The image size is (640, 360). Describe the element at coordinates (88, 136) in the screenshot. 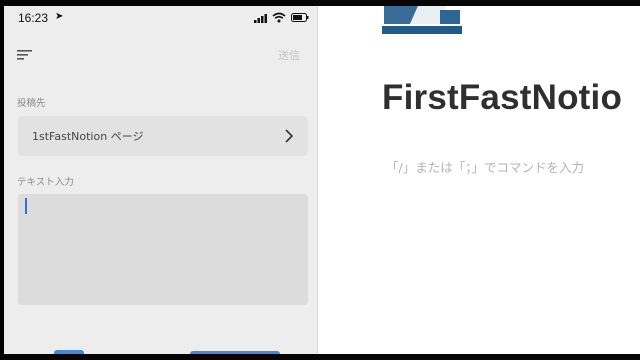

I see `destination-value: 1stFastNotion ページ` at that location.